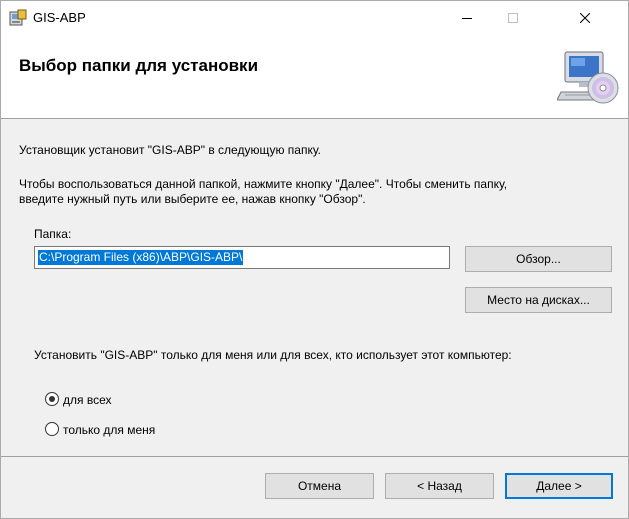 This screenshot has height=519, width=629. I want to click on button-bar: Отмена < Назад Далее >, so click(314, 487).